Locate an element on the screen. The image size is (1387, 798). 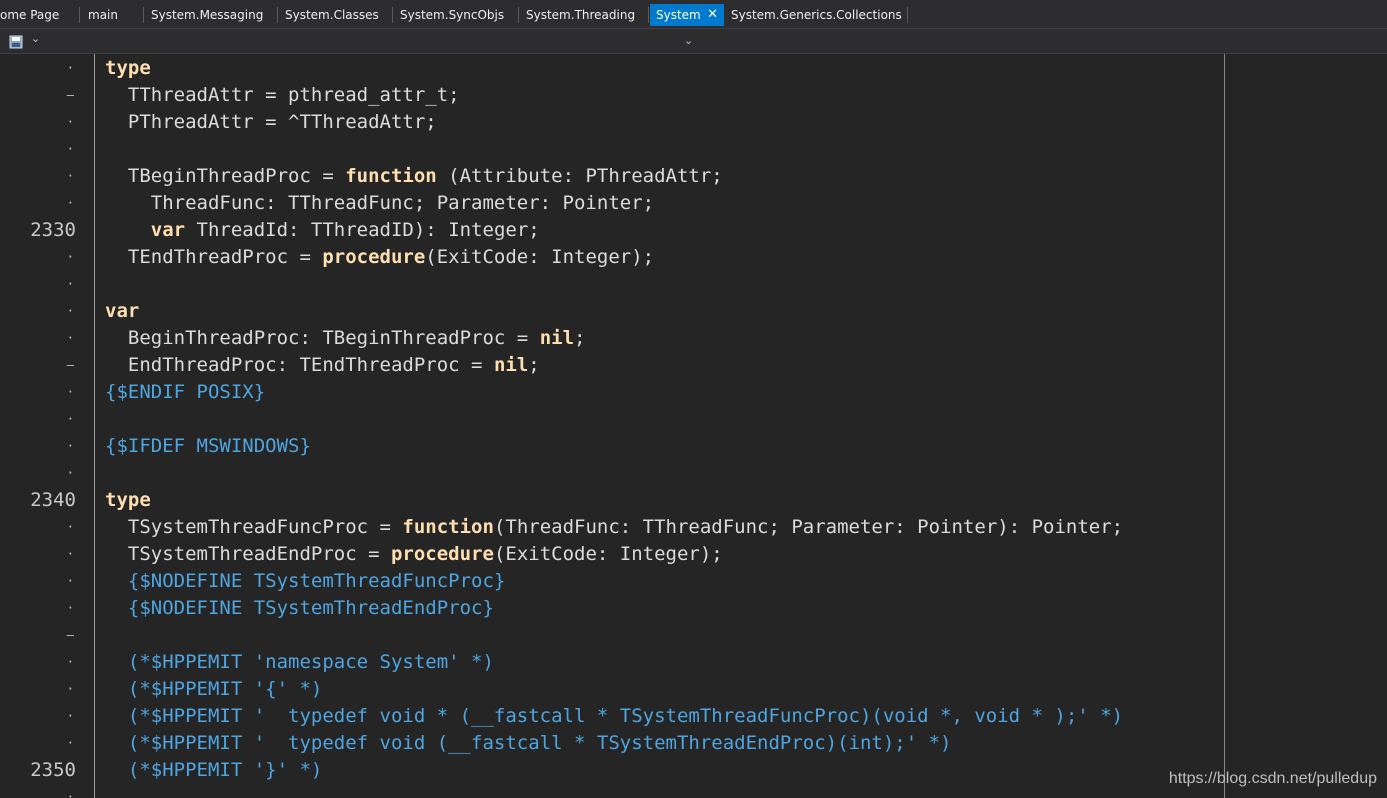
keyword: function is located at coordinates (448, 527).